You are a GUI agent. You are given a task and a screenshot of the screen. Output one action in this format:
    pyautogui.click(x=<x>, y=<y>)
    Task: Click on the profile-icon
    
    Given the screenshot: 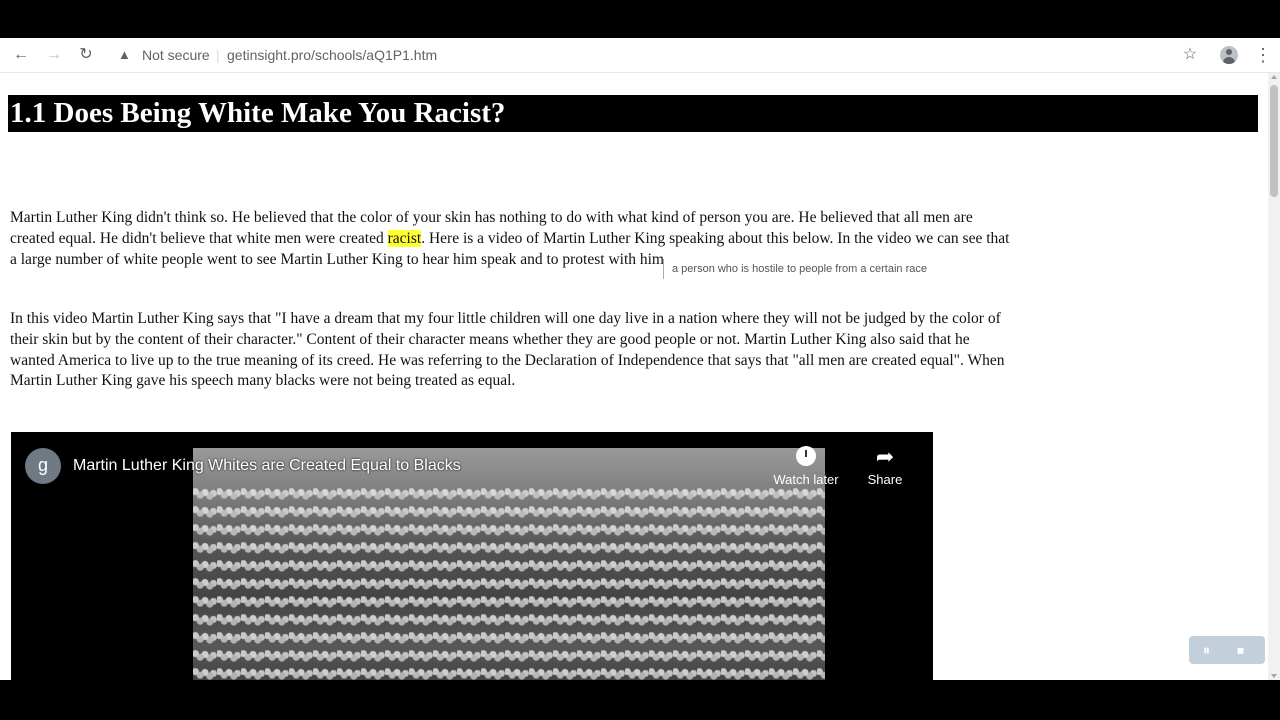 What is the action you would take?
    pyautogui.click(x=1229, y=55)
    